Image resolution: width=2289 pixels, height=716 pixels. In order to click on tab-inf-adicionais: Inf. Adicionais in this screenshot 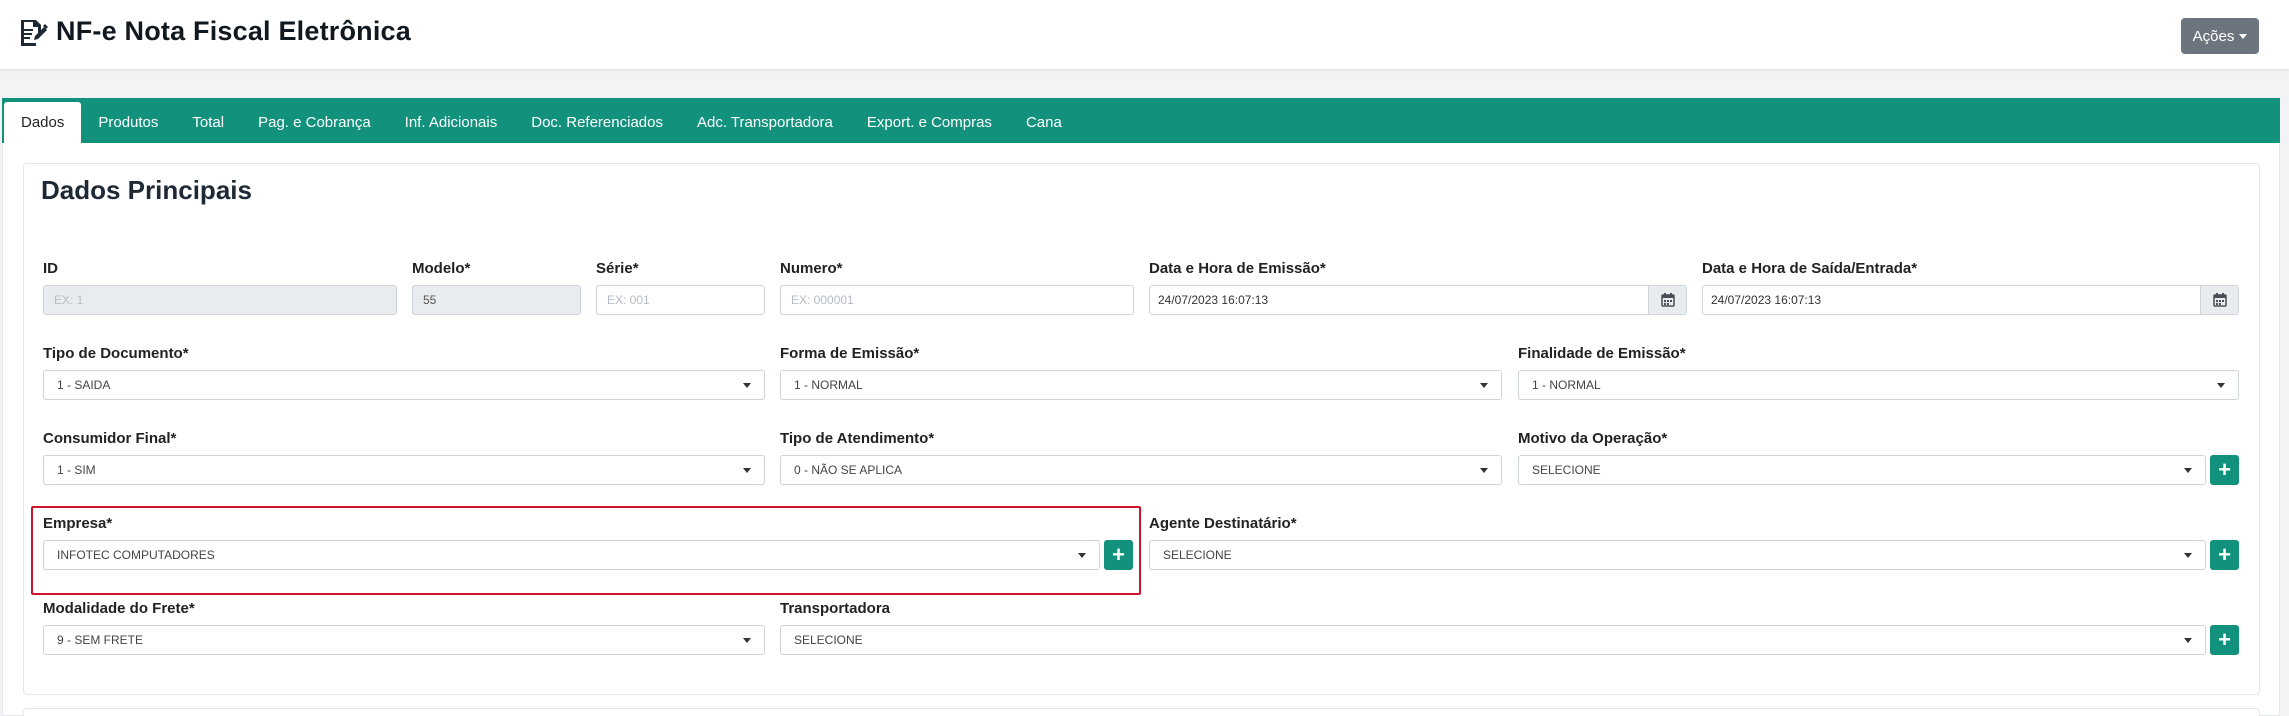, I will do `click(451, 122)`.